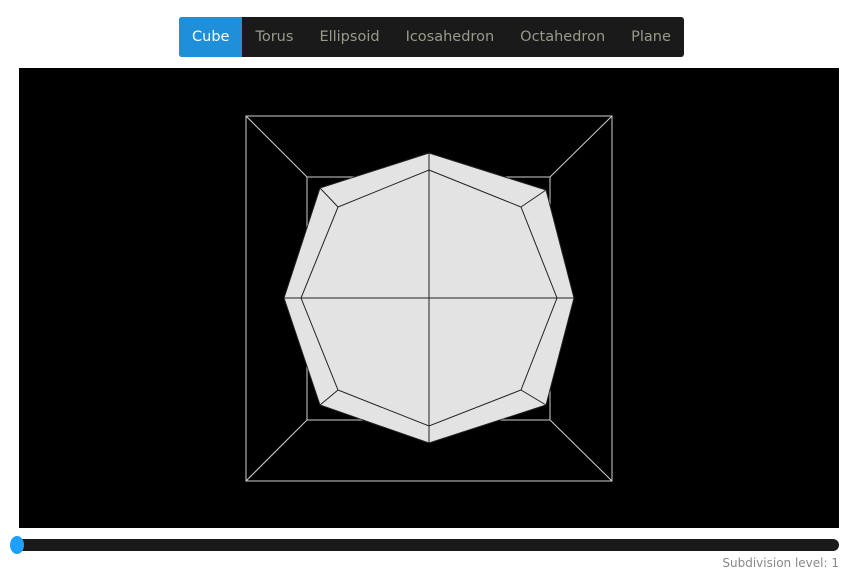 The height and width of the screenshot is (576, 859). I want to click on tab-plane: Plane, so click(651, 37).